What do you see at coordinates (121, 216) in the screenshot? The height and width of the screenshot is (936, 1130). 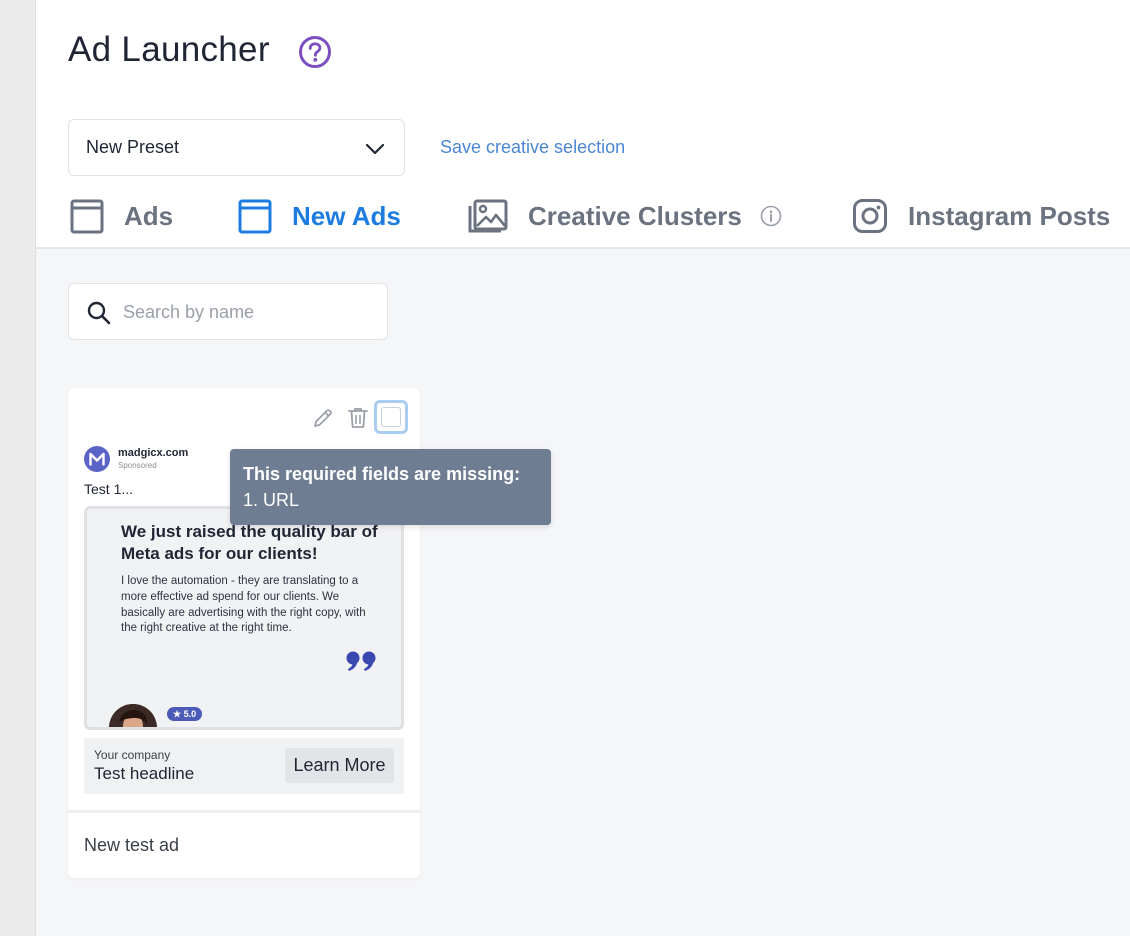 I see `tab-ads: Ads` at bounding box center [121, 216].